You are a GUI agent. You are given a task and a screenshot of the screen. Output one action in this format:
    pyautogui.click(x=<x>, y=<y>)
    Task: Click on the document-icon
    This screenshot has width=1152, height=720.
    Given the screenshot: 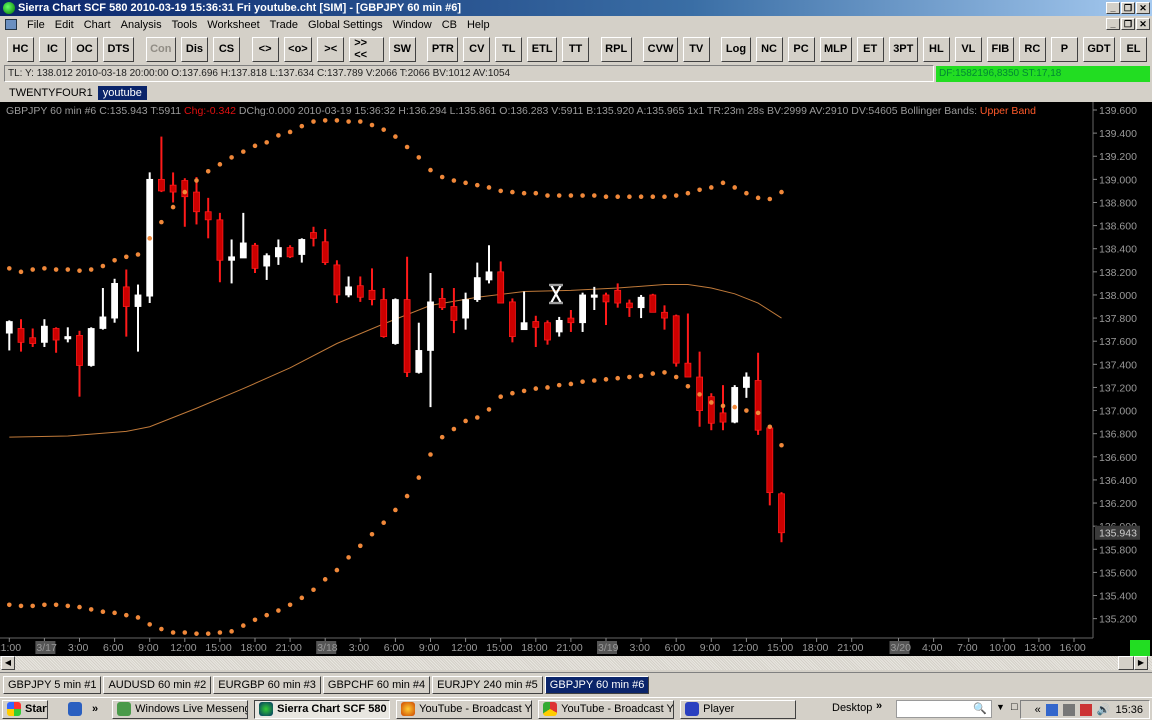 What is the action you would take?
    pyautogui.click(x=11, y=24)
    